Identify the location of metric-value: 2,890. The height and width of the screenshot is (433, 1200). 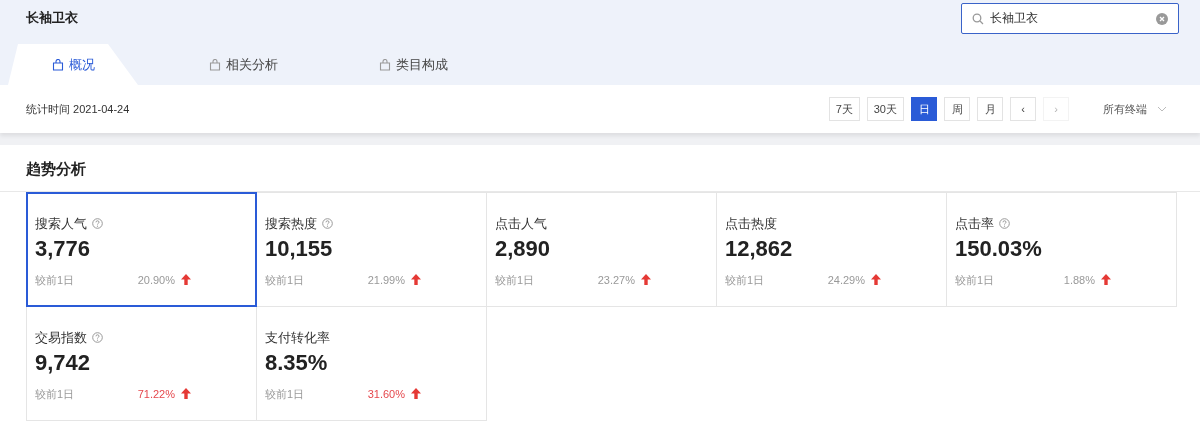
(523, 248).